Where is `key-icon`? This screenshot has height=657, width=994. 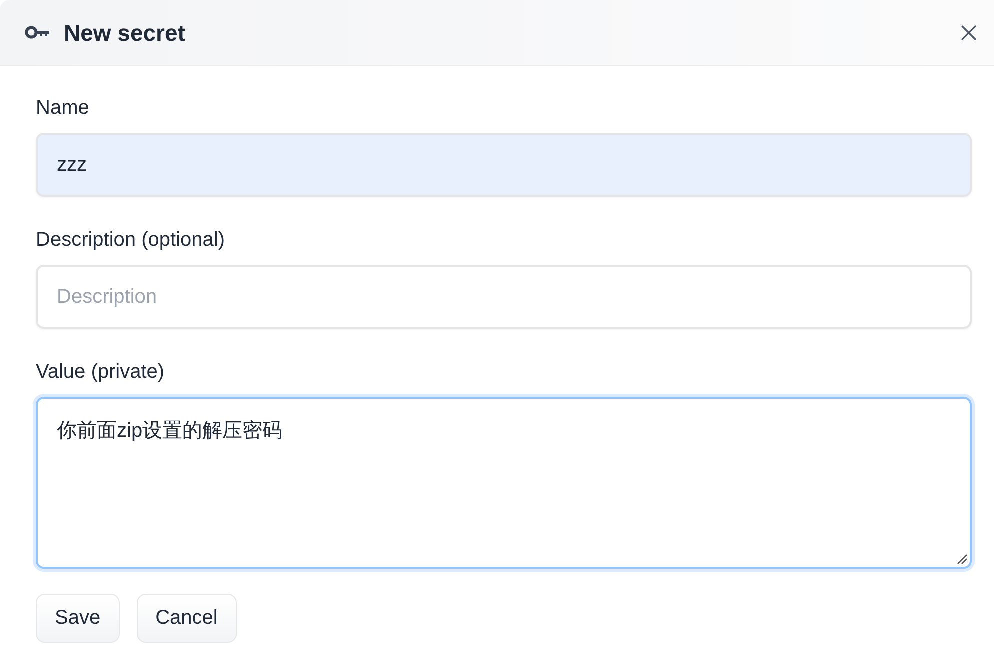
key-icon is located at coordinates (37, 32).